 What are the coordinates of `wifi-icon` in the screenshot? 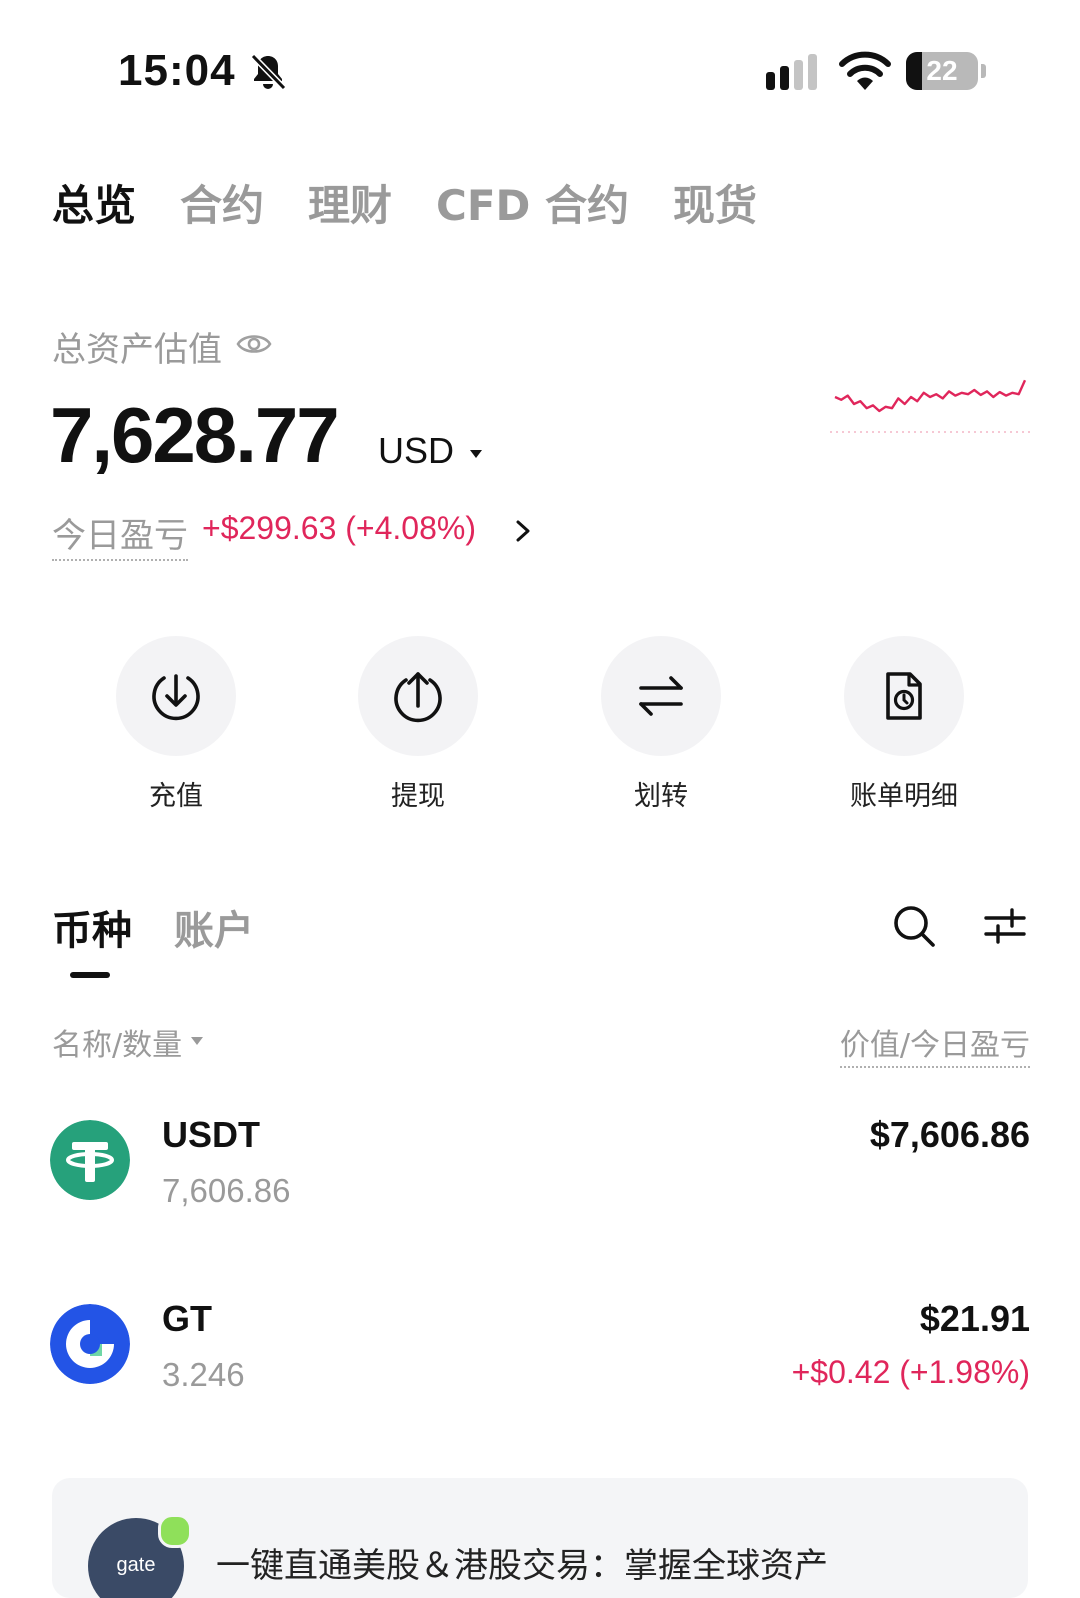 It's located at (865, 70).